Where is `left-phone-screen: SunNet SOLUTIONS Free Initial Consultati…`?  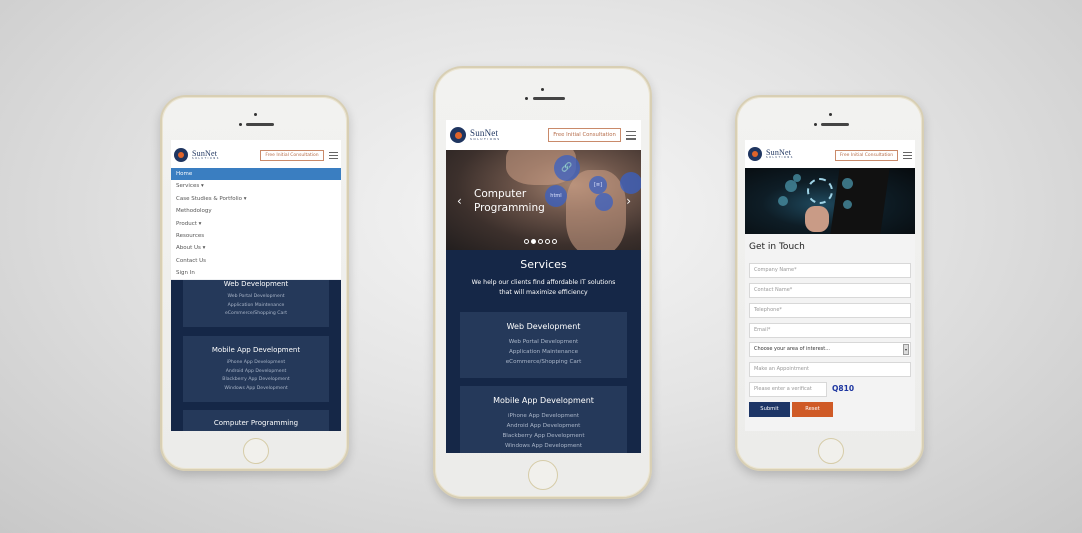
left-phone-screen: SunNet SOLUTIONS Free Initial Consultati… is located at coordinates (256, 285).